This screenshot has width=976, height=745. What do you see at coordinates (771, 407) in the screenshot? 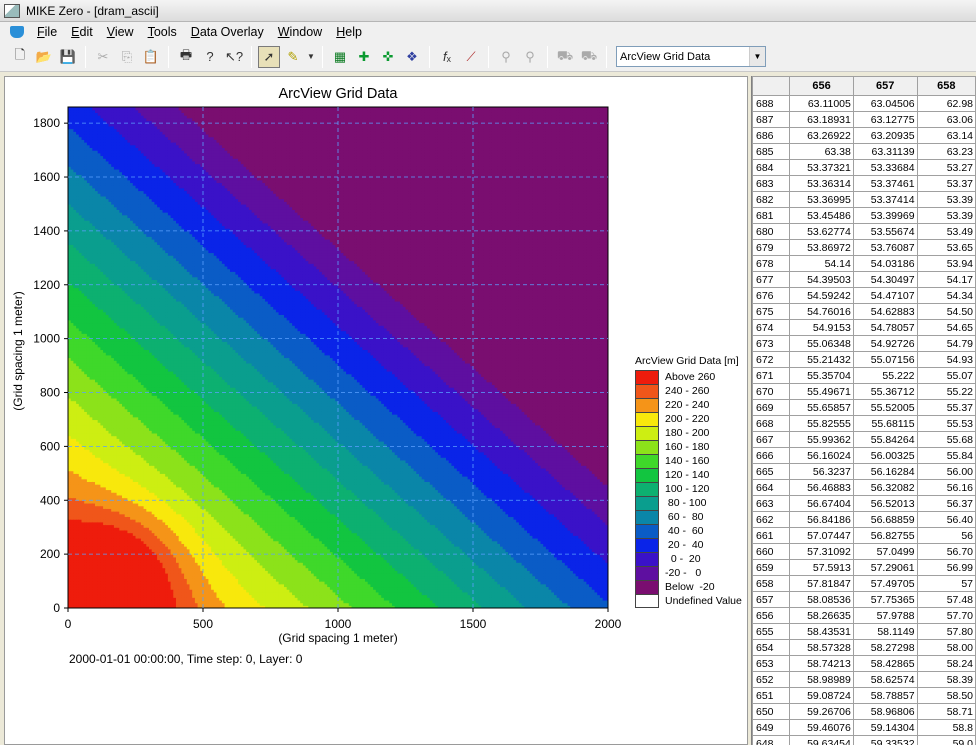
I see `row-header: 669` at bounding box center [771, 407].